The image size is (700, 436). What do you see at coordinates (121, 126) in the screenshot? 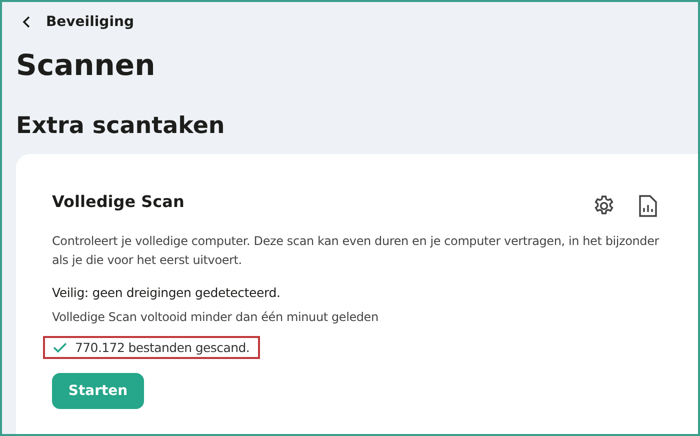
I see `section-title: Extra scantaken` at bounding box center [121, 126].